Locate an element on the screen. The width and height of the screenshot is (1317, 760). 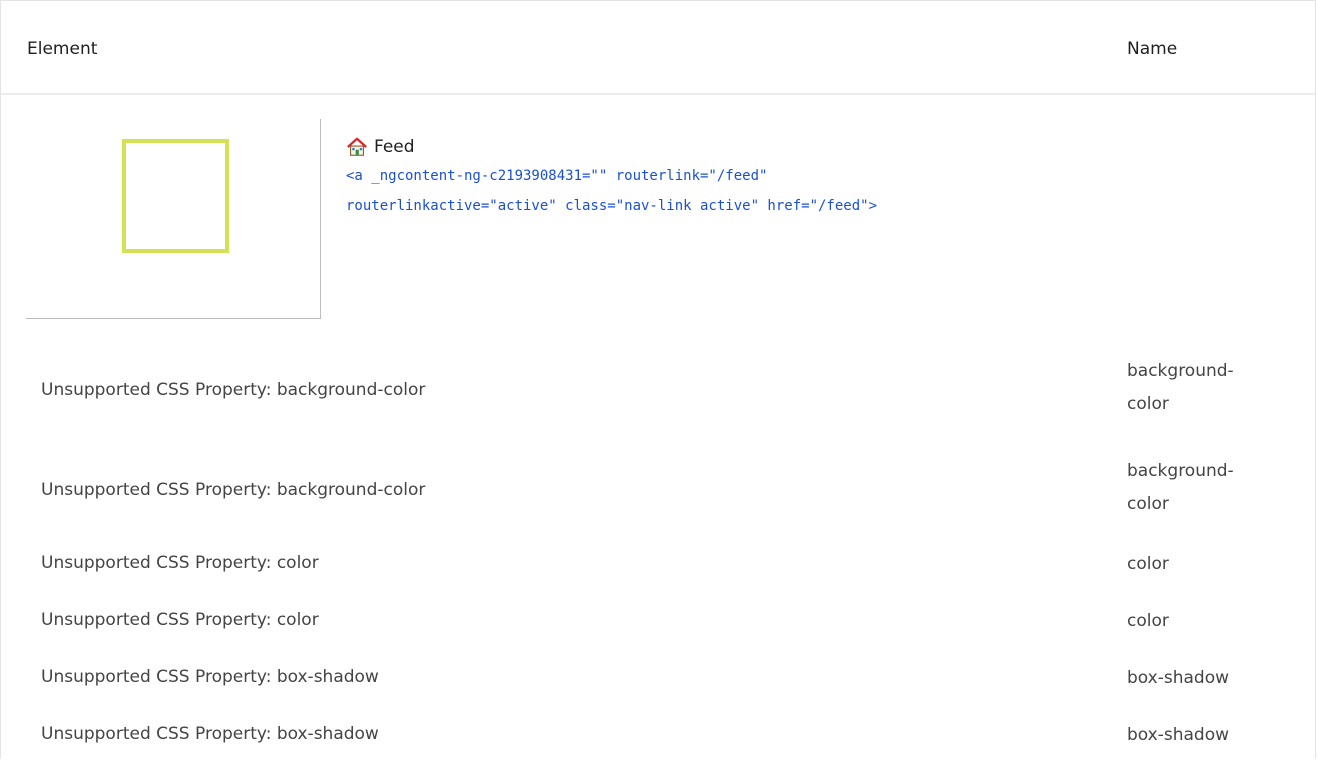
table-header: Element Name is located at coordinates (658, 48).